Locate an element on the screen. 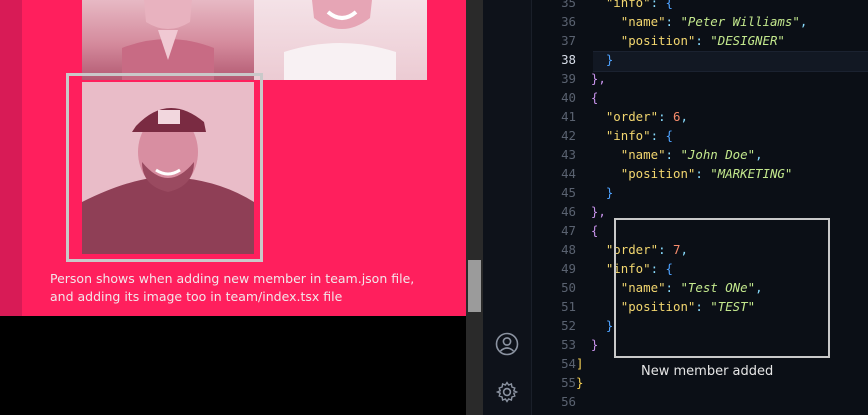 The height and width of the screenshot is (415, 868). section-edge is located at coordinates (11, 158).